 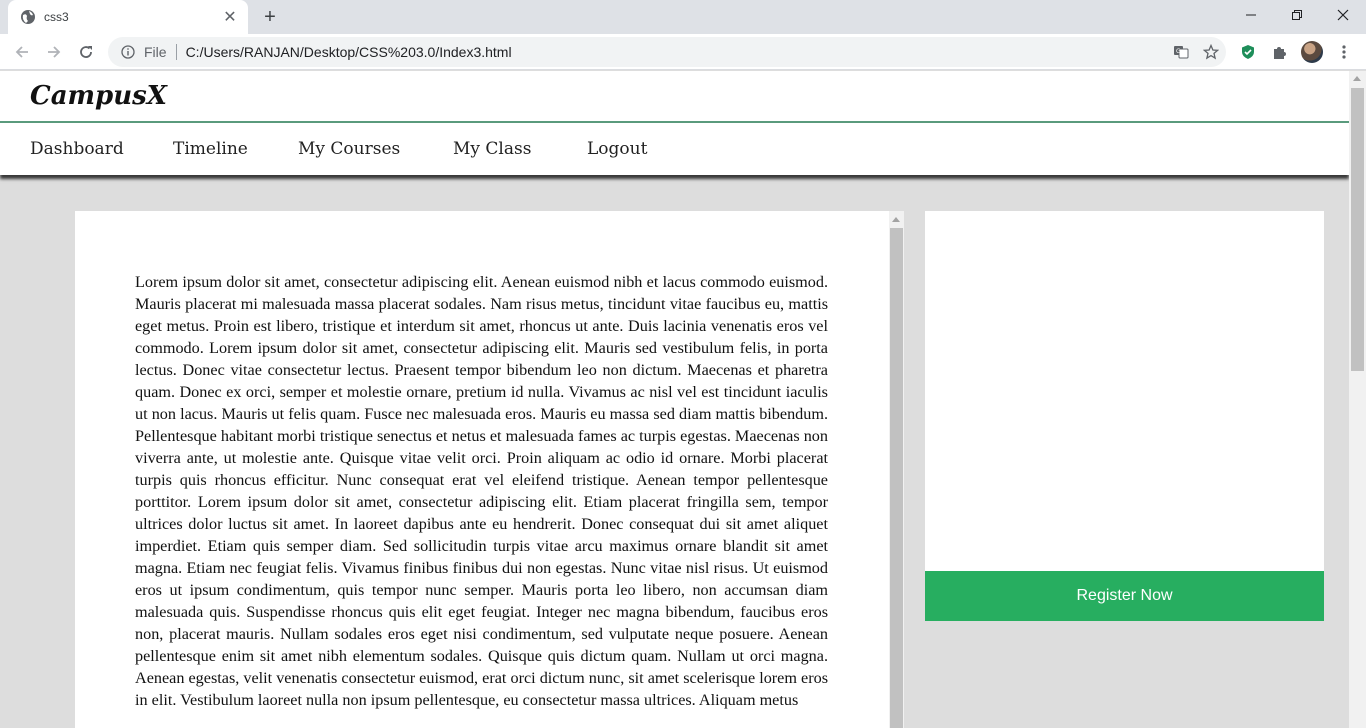 I want to click on maximize-icon, so click(x=1297, y=15).